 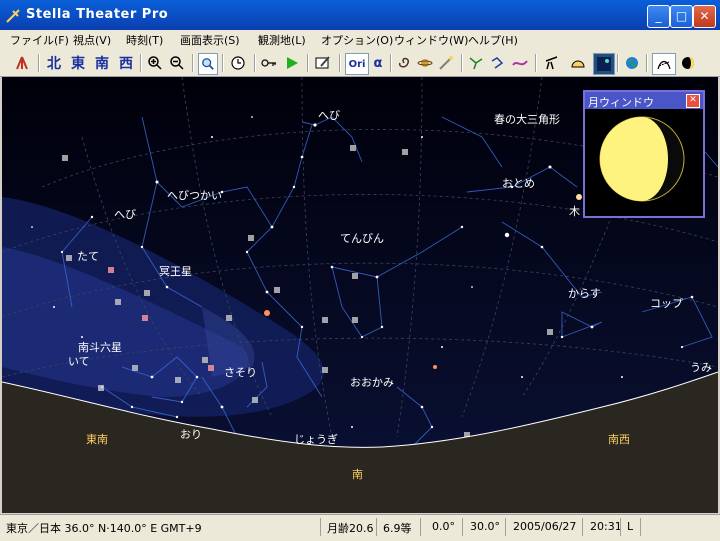 I want to click on orbit-icon, so click(x=664, y=64).